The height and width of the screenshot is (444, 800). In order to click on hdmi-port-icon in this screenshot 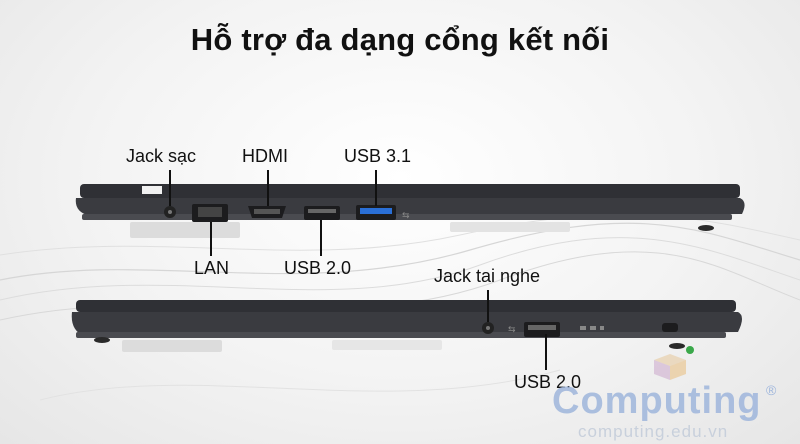, I will do `click(267, 212)`.